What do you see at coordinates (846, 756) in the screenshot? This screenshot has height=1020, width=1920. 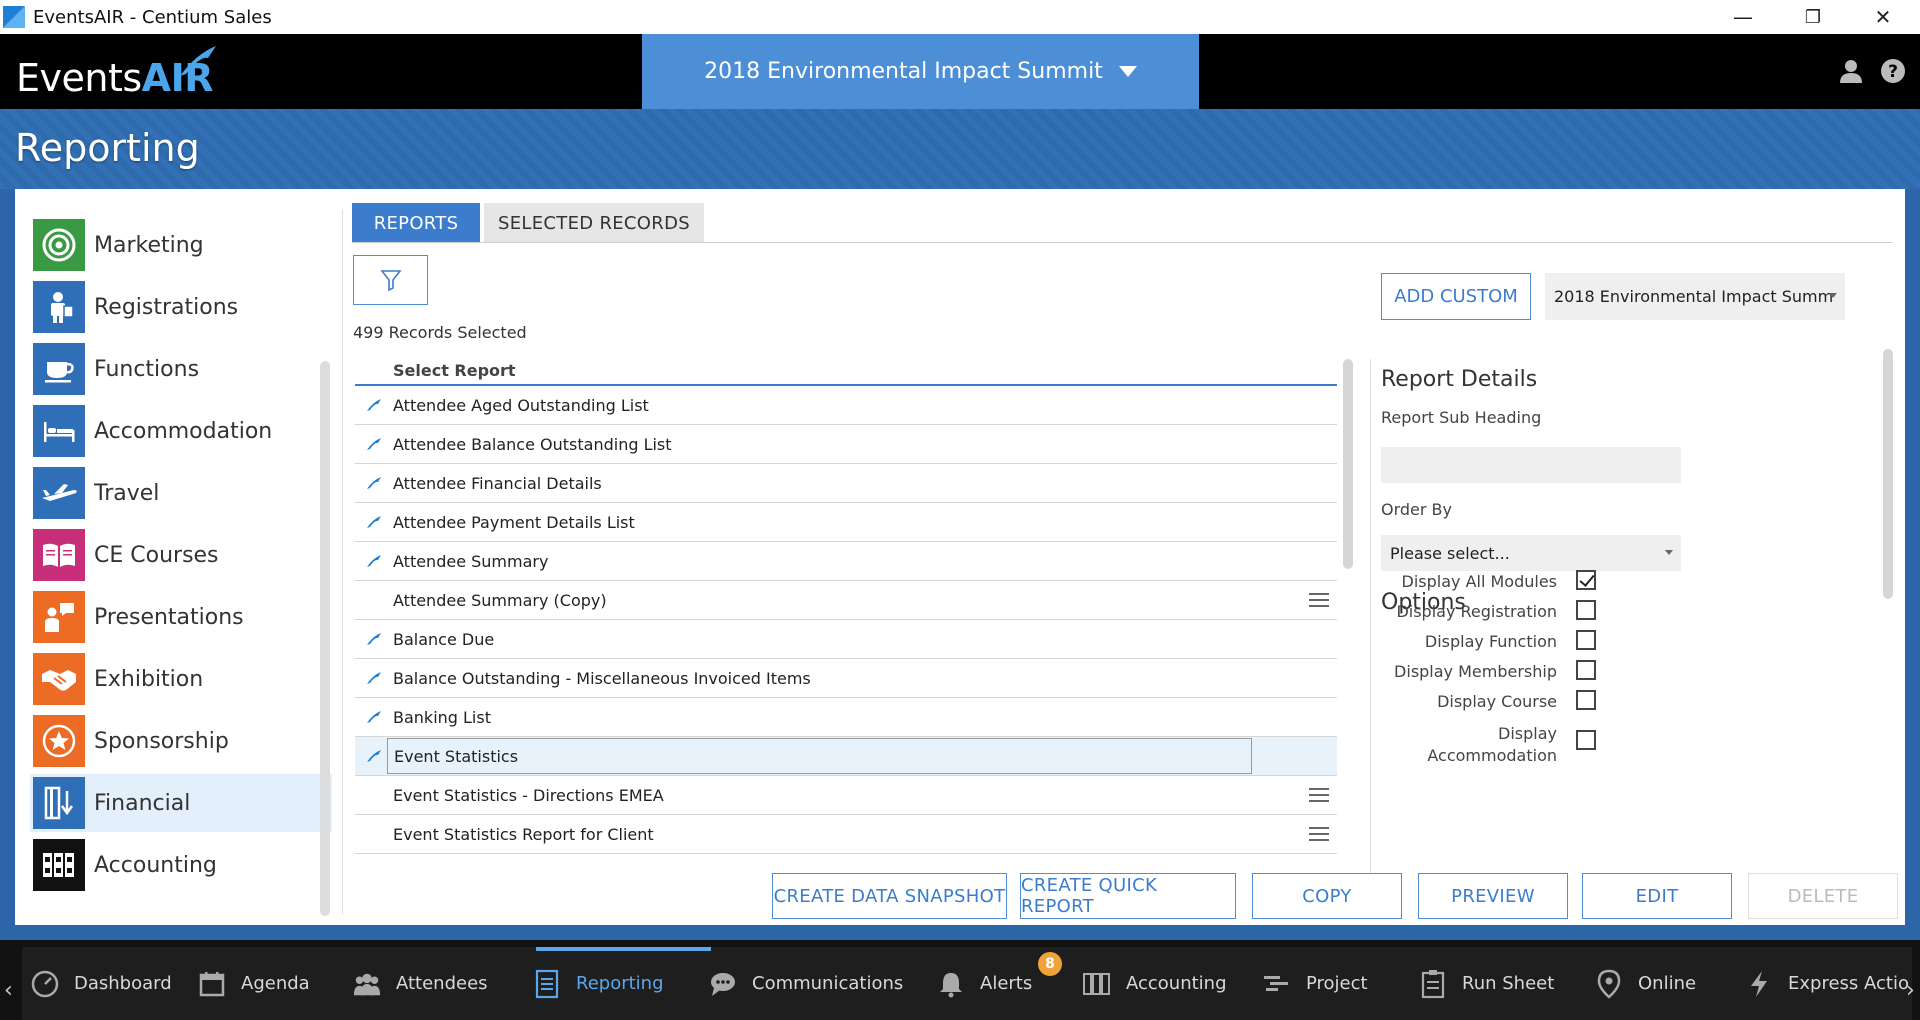 I see `report-row: Event Statistics` at bounding box center [846, 756].